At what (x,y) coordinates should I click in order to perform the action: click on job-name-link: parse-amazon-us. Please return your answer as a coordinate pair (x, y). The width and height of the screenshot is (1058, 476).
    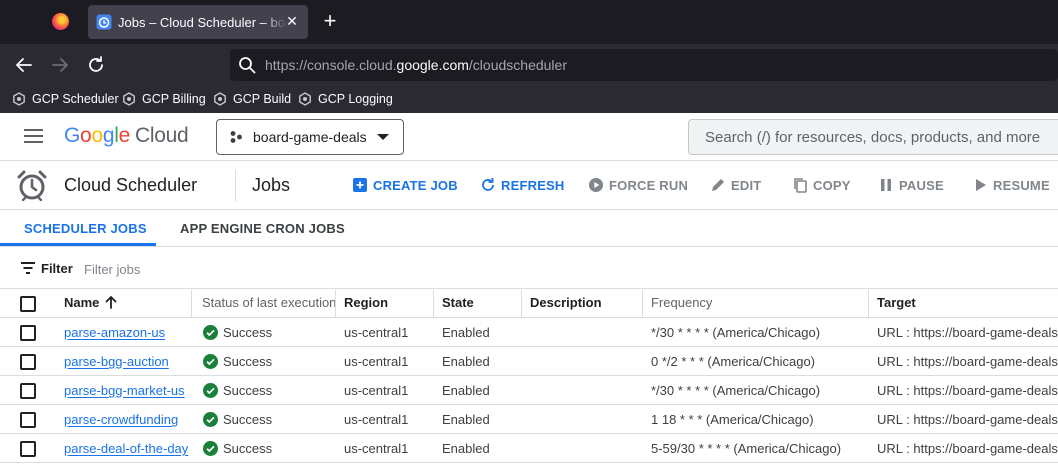
    Looking at the image, I should click on (114, 332).